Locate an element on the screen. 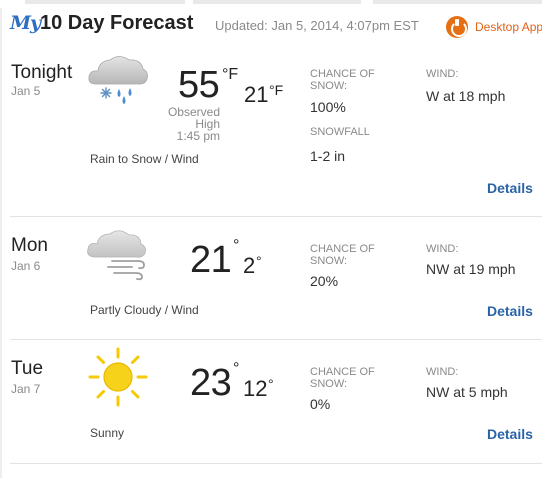 Image resolution: width=542 pixels, height=478 pixels. low-temp: 2 is located at coordinates (249, 265).